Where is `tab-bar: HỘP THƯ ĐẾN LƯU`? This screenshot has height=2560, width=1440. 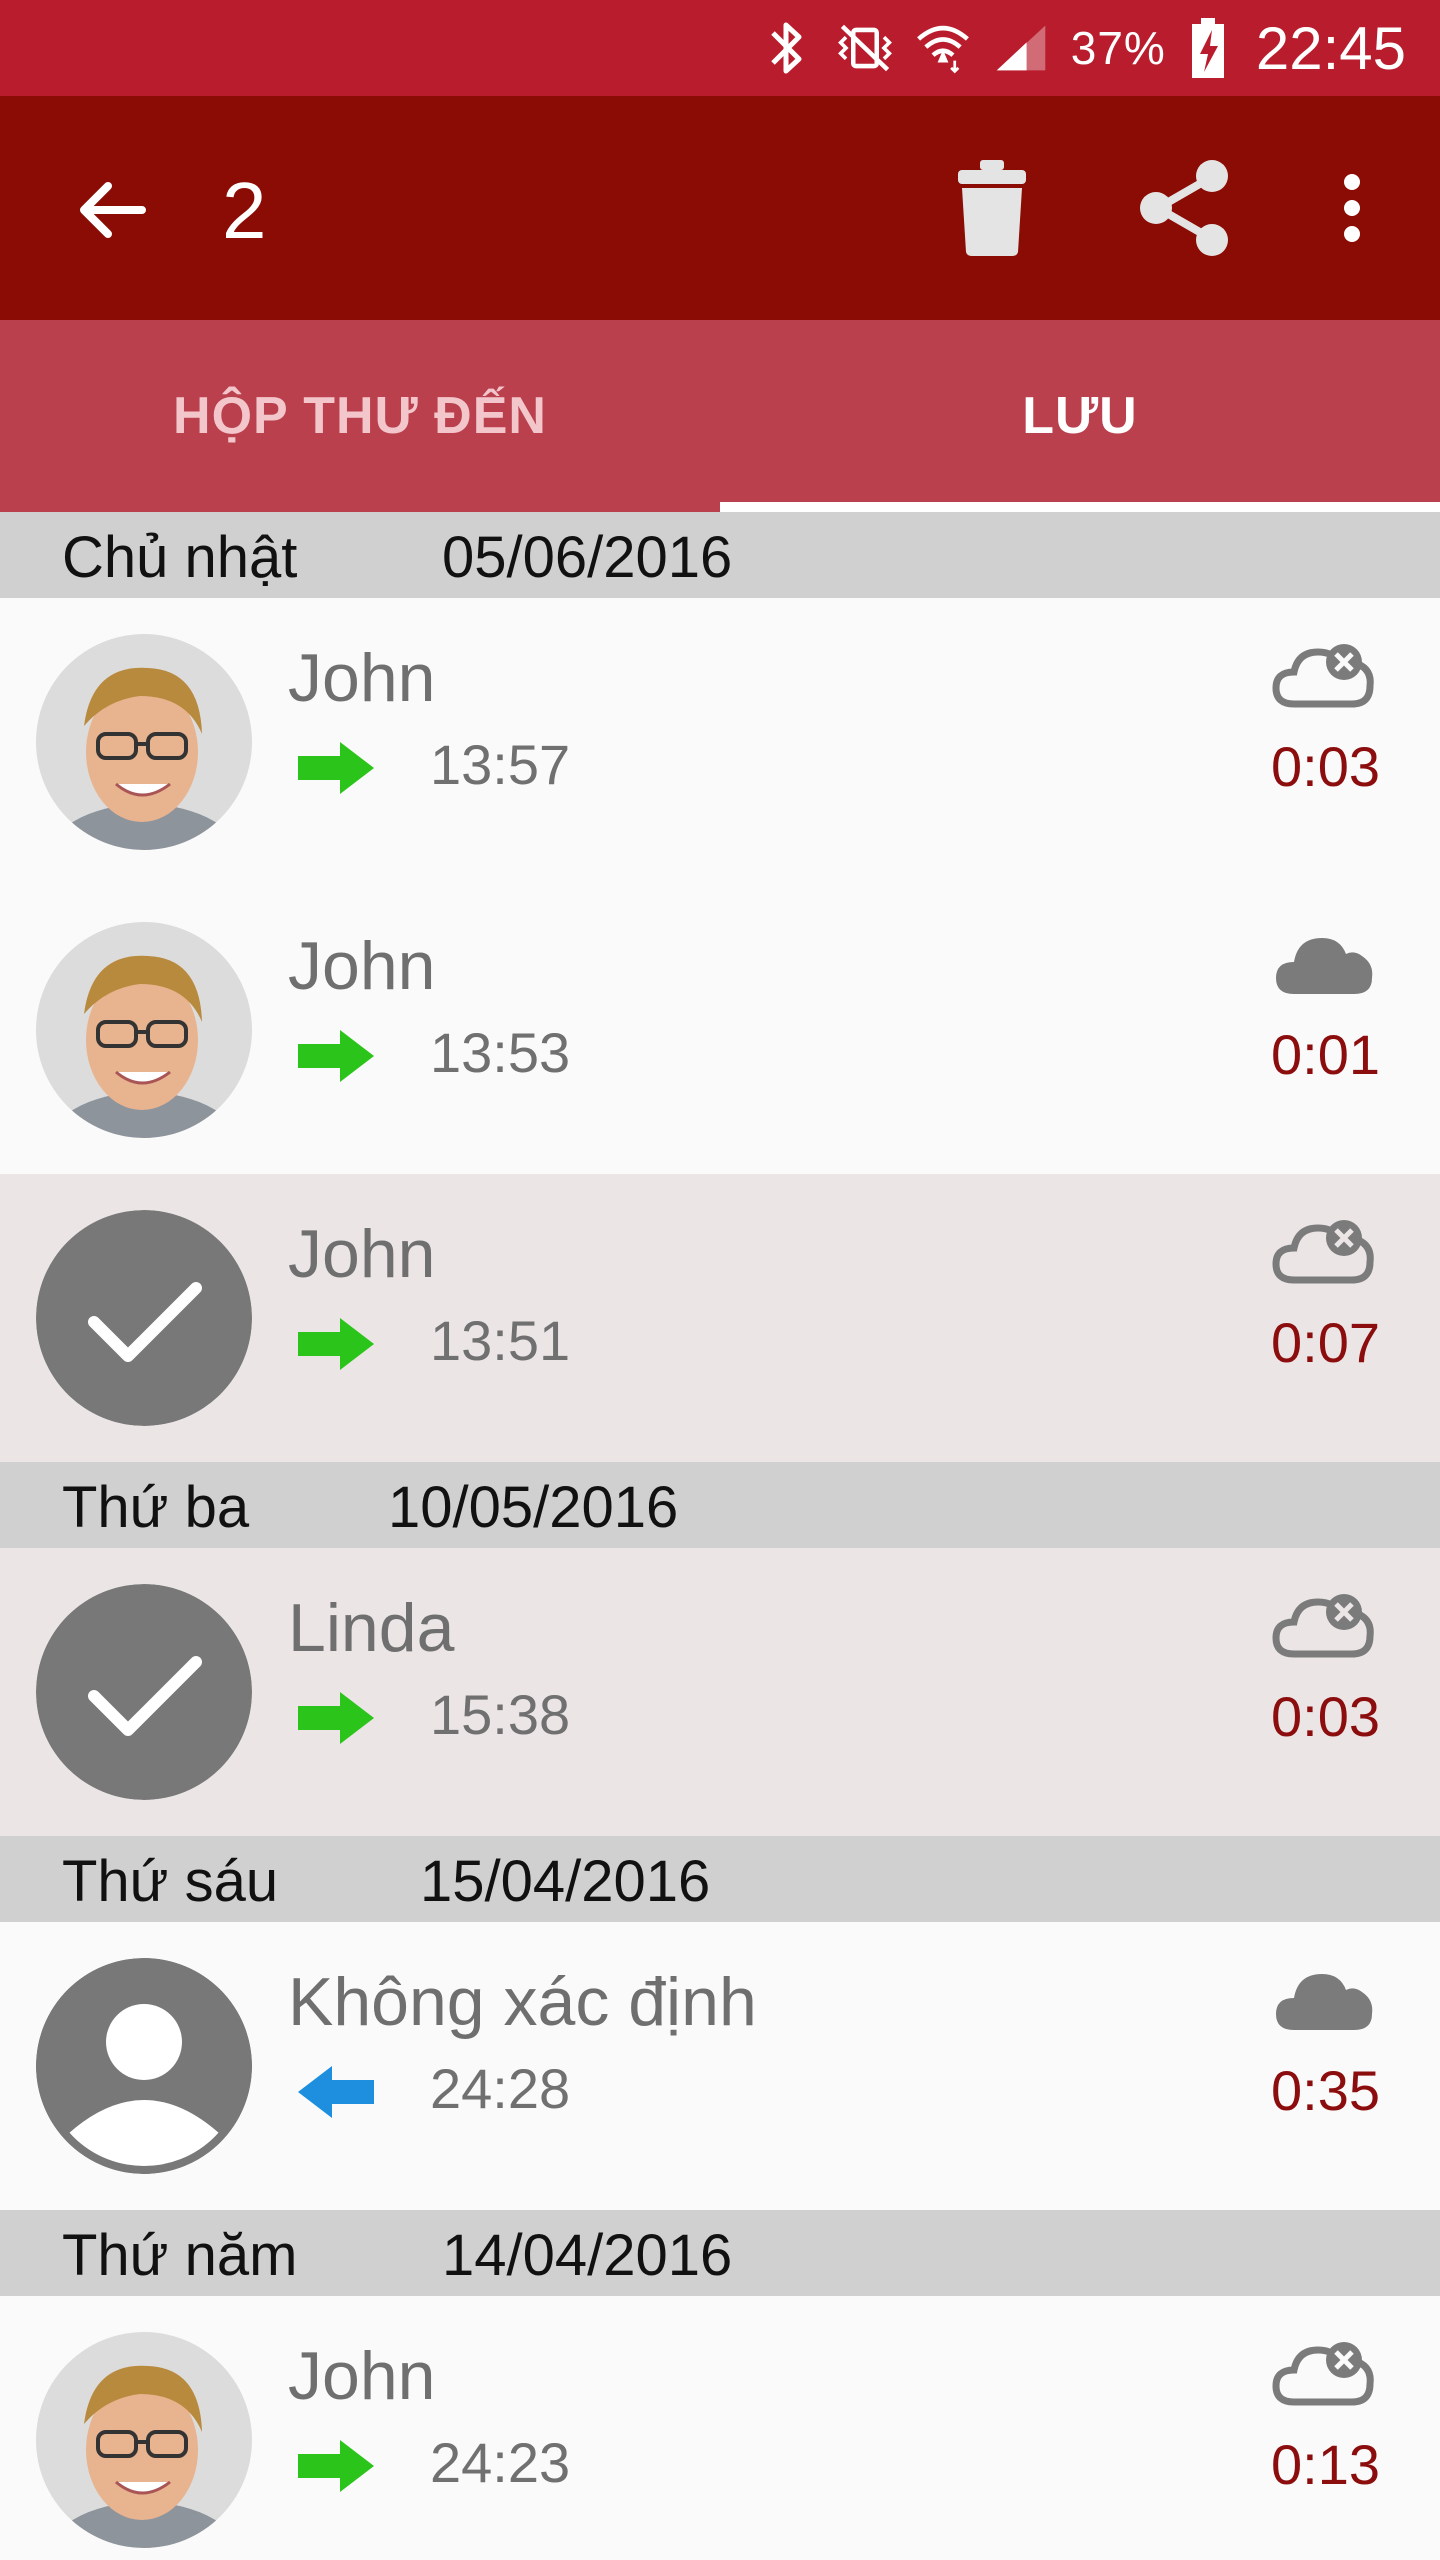 tab-bar: HỘP THƯ ĐẾN LƯU is located at coordinates (720, 416).